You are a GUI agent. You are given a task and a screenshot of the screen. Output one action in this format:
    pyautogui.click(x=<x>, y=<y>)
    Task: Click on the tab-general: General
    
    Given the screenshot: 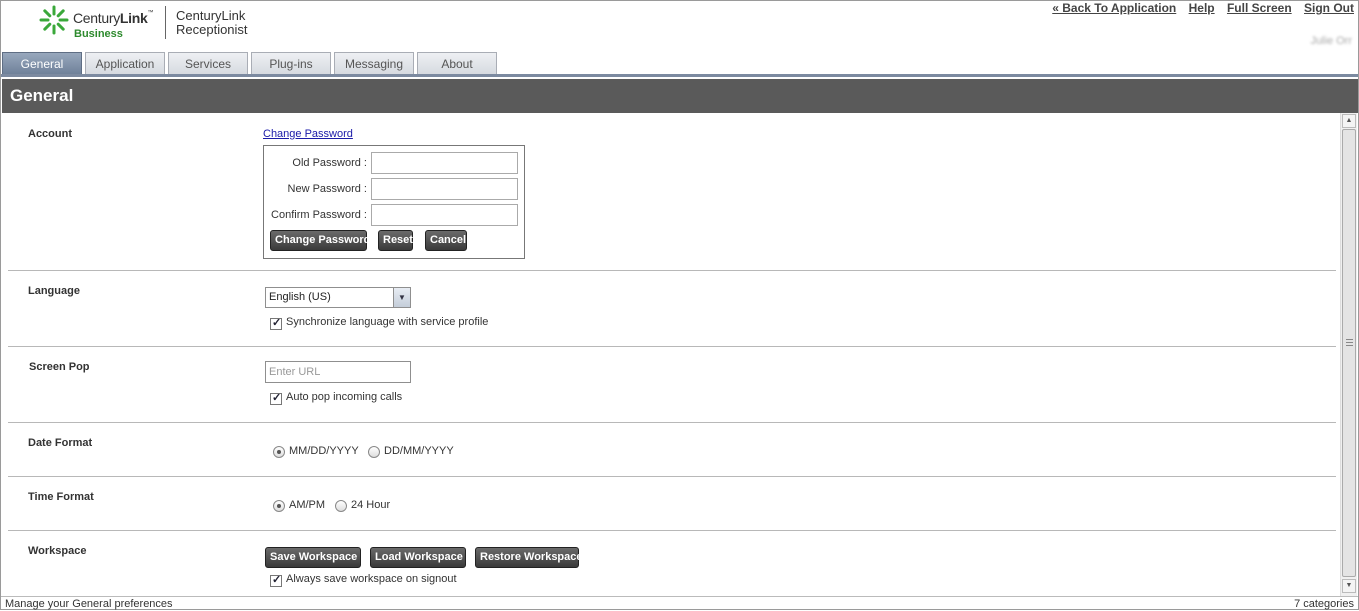 What is the action you would take?
    pyautogui.click(x=42, y=63)
    